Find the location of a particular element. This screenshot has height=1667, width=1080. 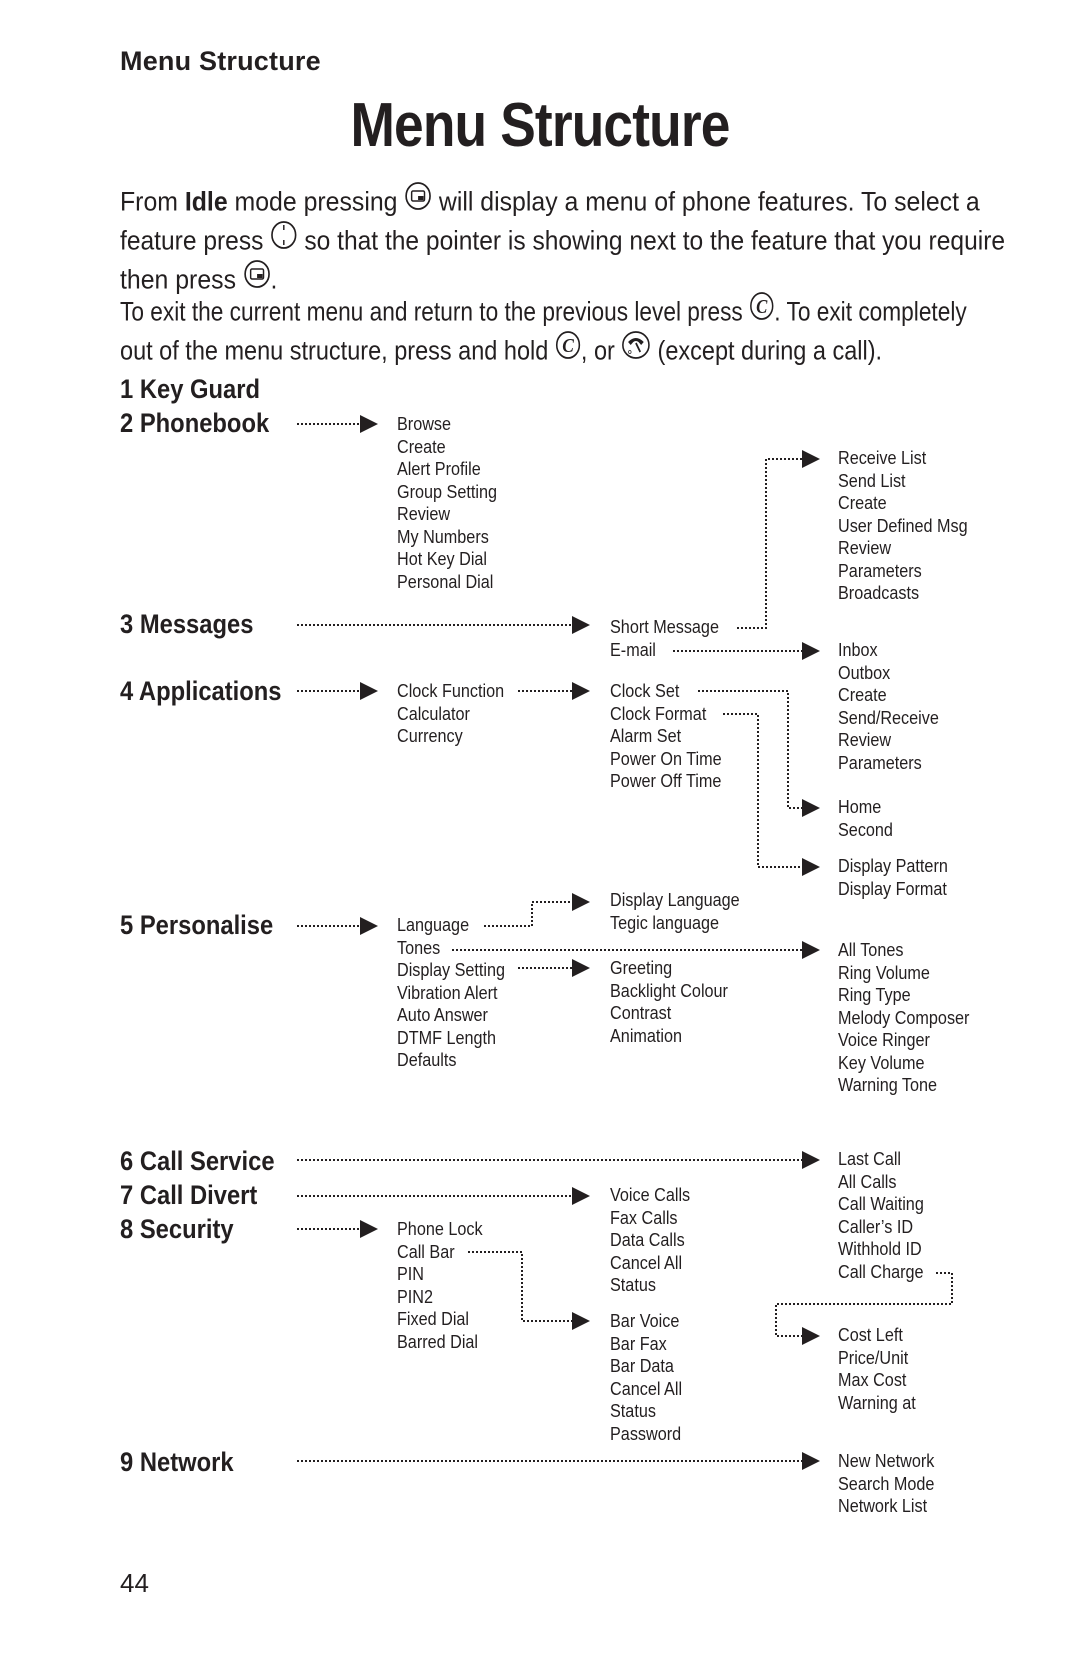

page-number: 44 is located at coordinates (134, 1583).